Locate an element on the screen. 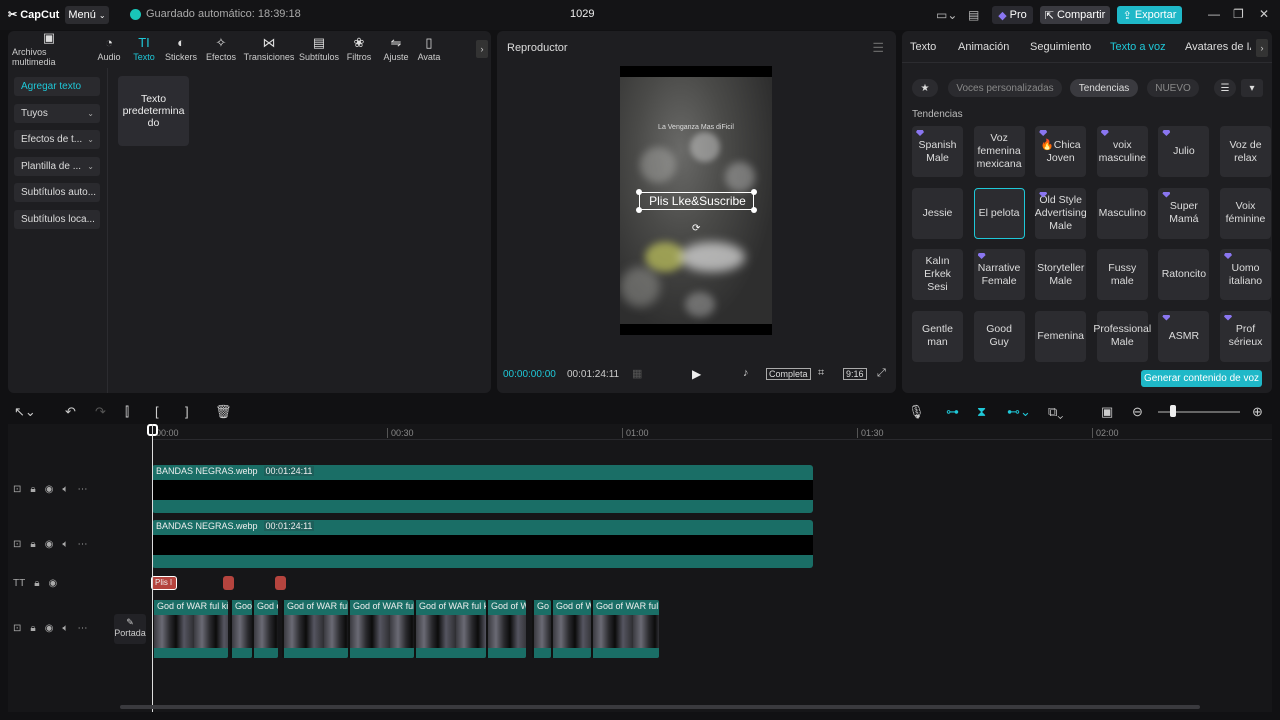 This screenshot has width=1280, height=720. video-clip: God o is located at coordinates (265, 629).